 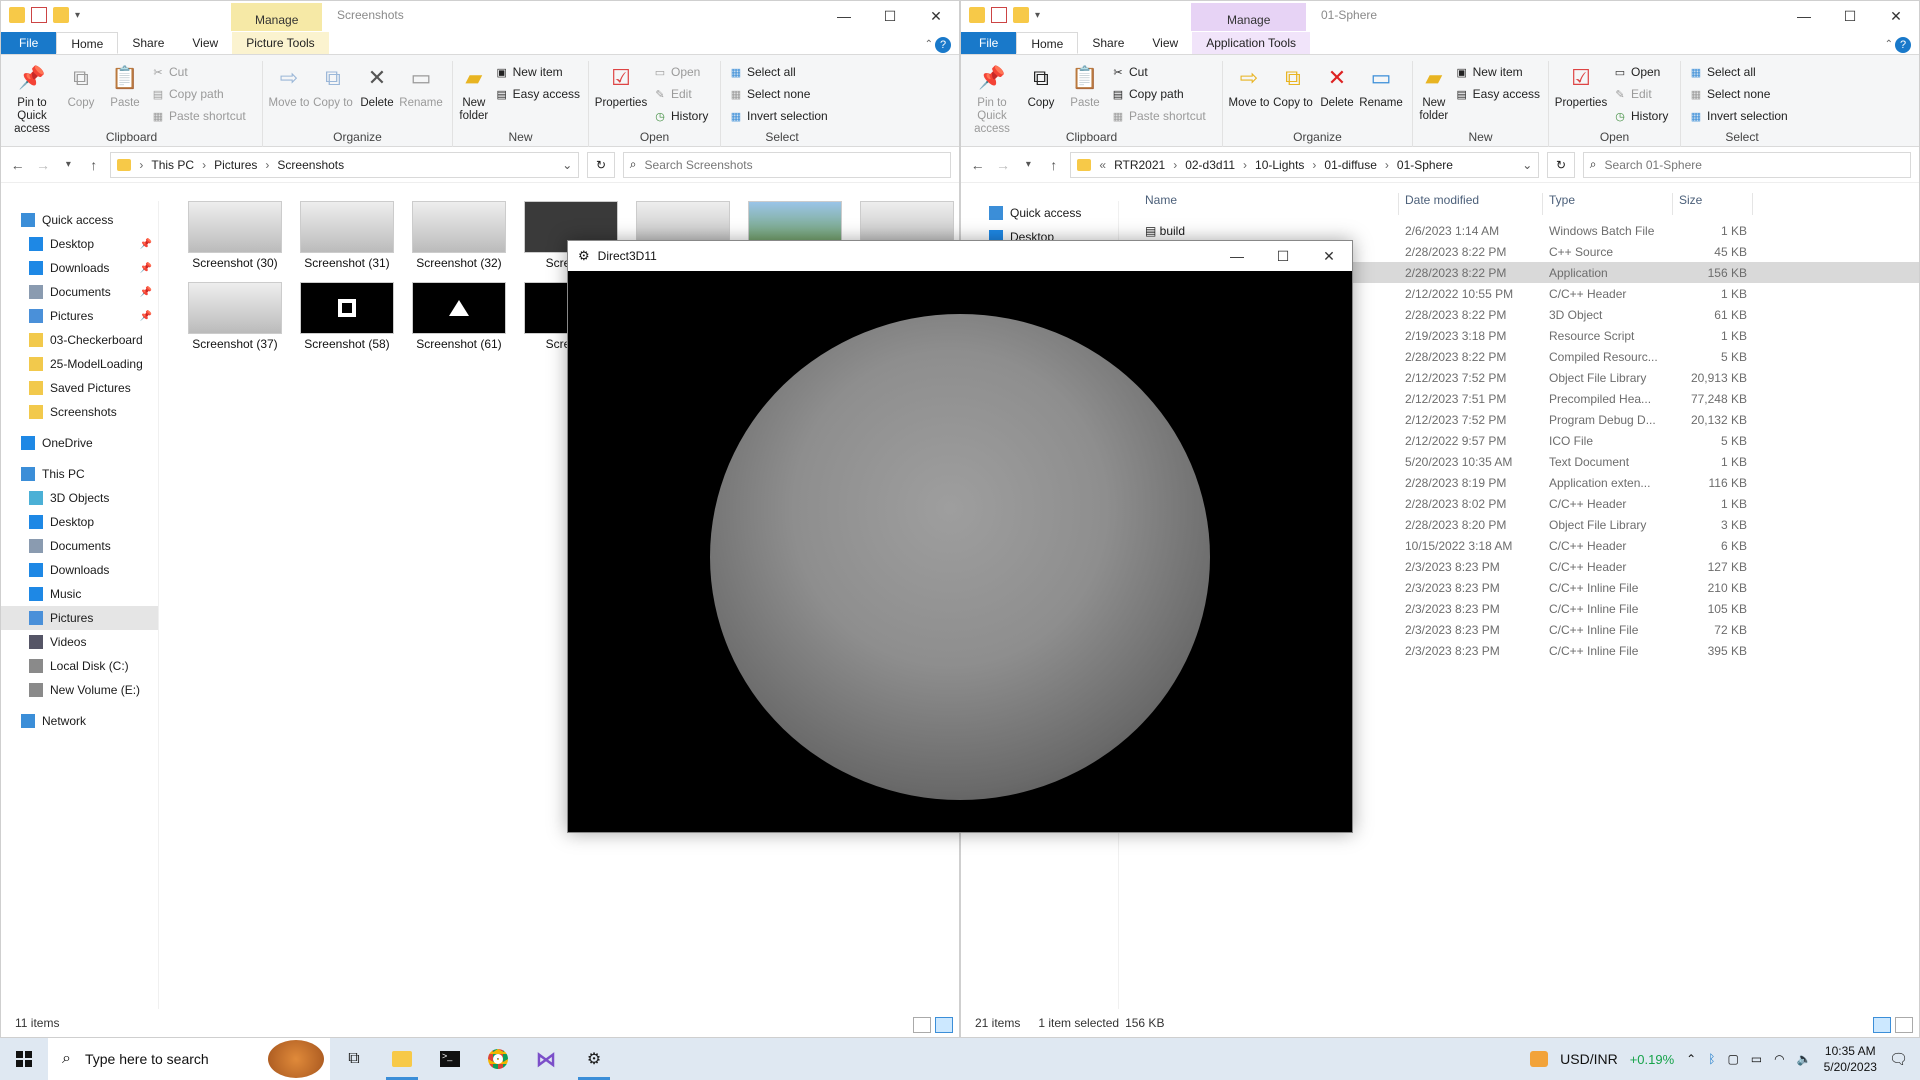 I want to click on nav-item: New Volume (E:), so click(x=79, y=690).